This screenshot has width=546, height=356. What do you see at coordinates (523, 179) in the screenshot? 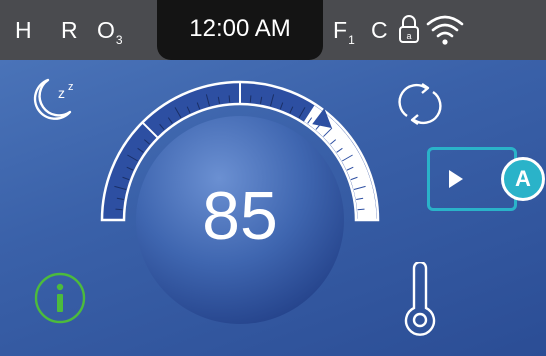
I see `callout-badge: A` at bounding box center [523, 179].